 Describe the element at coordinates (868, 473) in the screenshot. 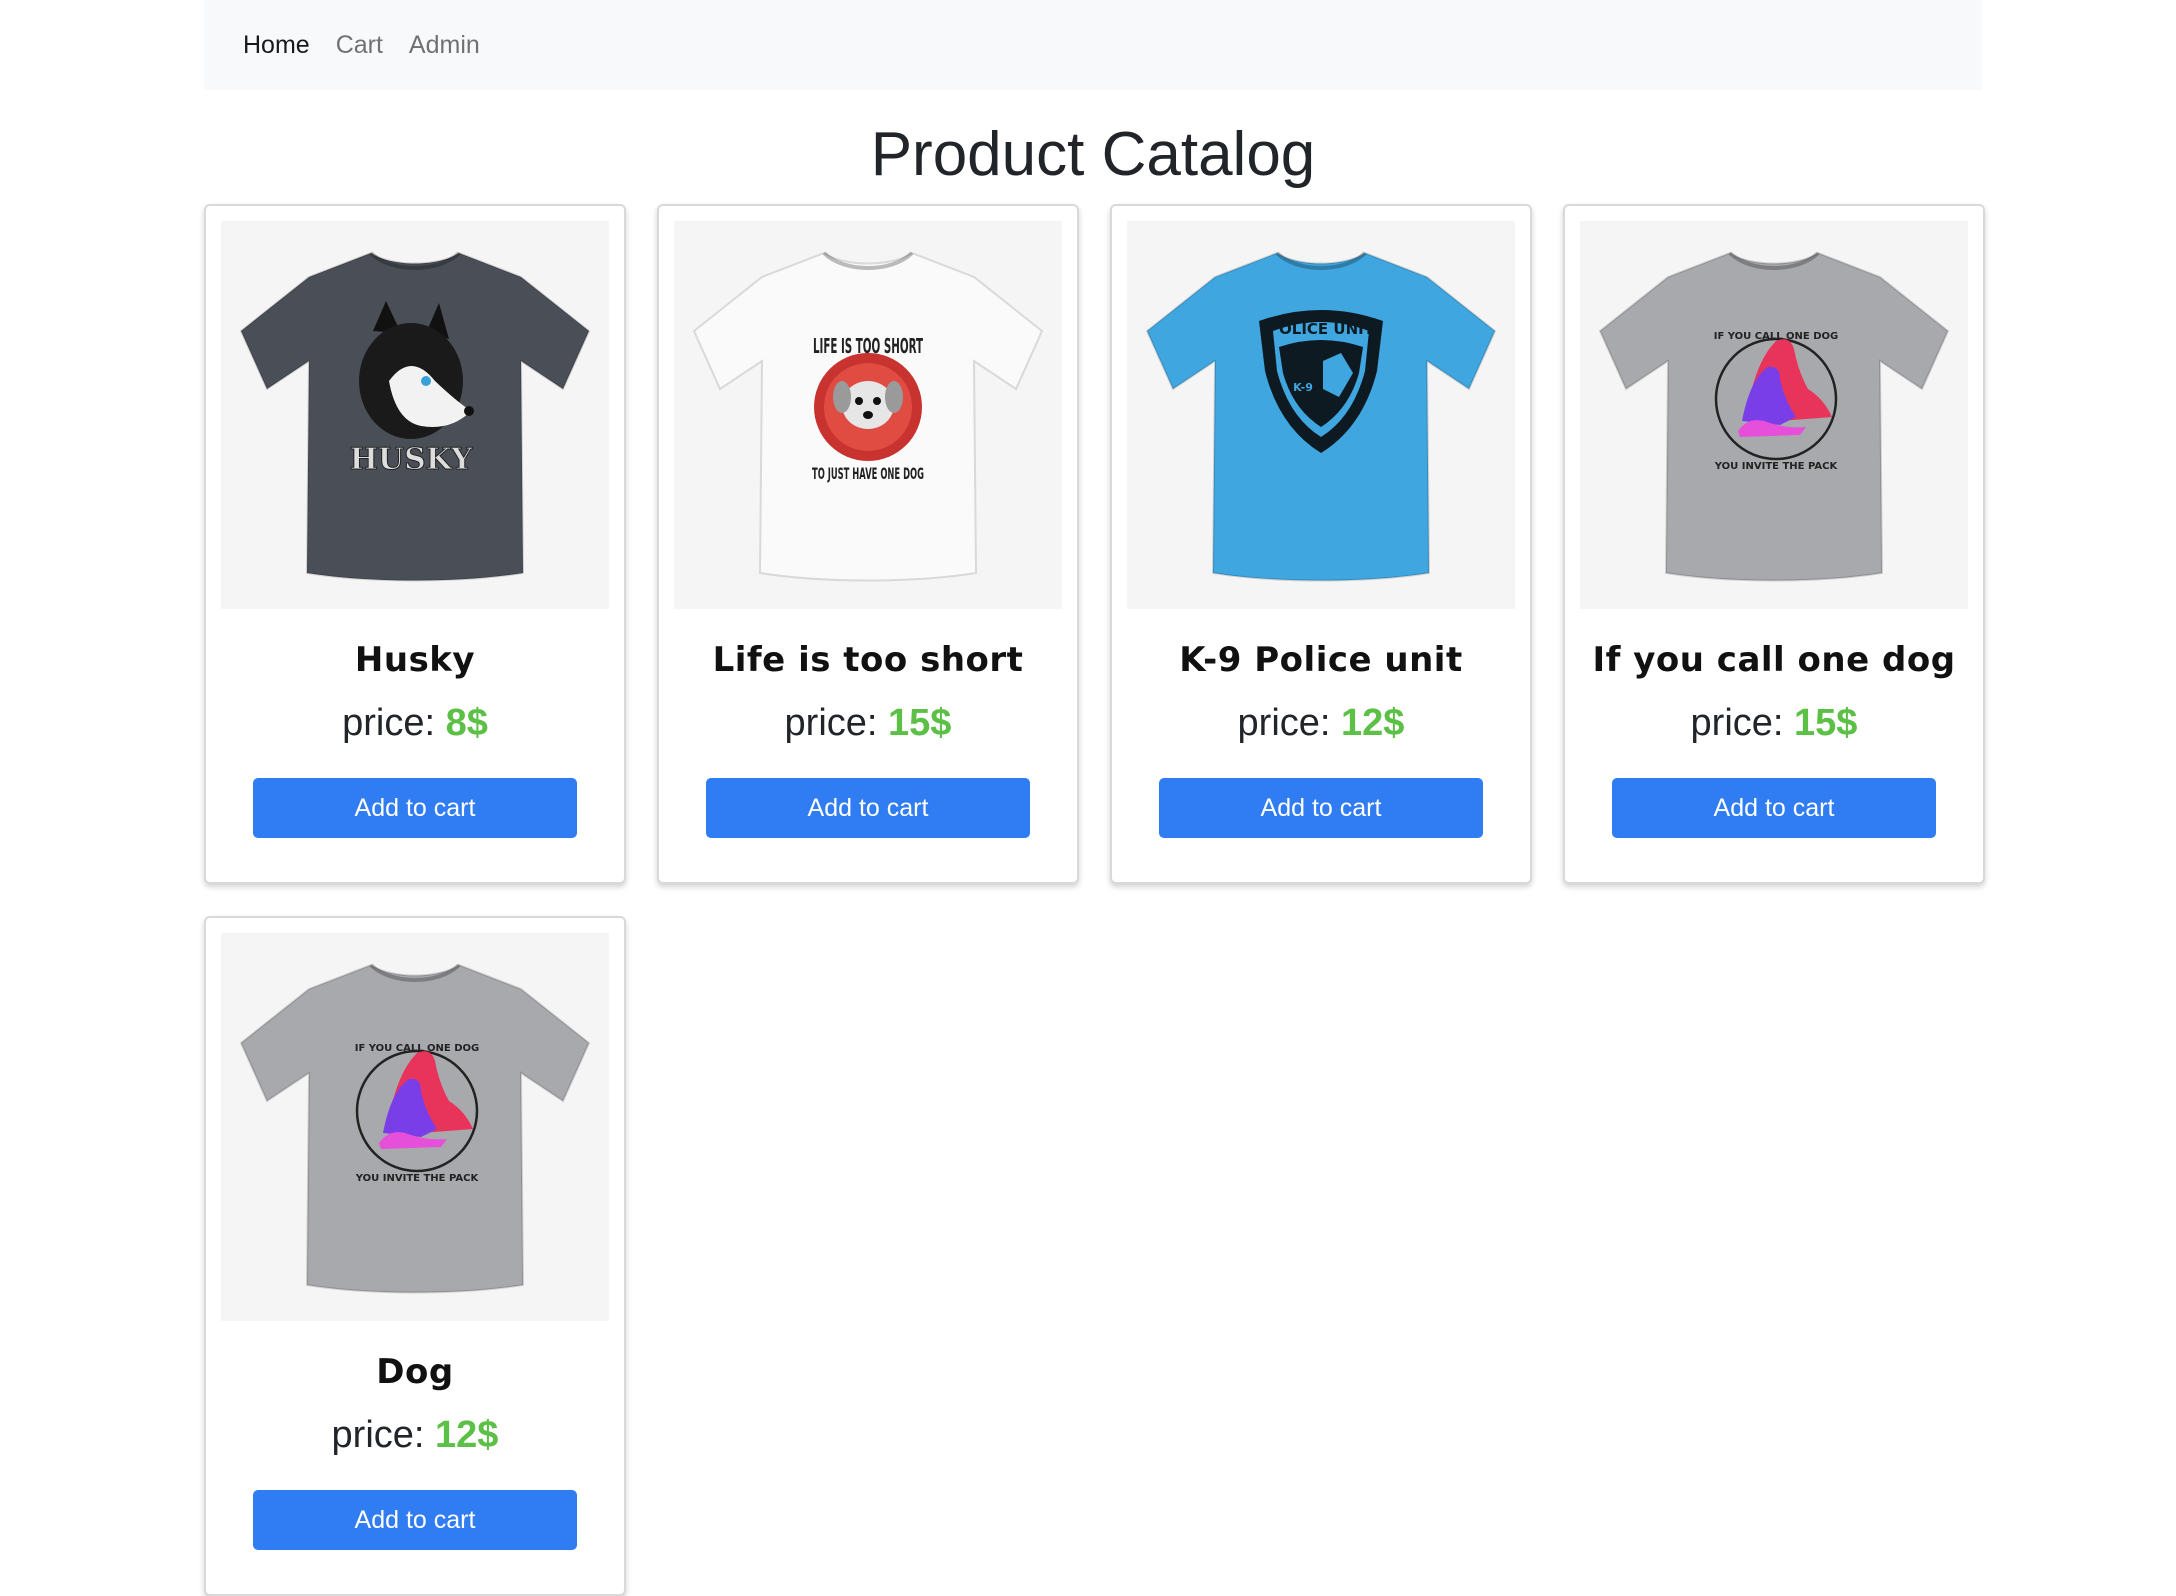

I see `svg-text: TO JUST HAVE ONE DOG` at that location.